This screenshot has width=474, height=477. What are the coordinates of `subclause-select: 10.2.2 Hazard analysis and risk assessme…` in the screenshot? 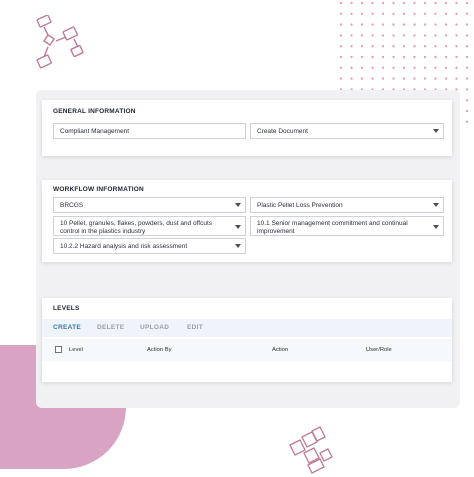 It's located at (149, 246).